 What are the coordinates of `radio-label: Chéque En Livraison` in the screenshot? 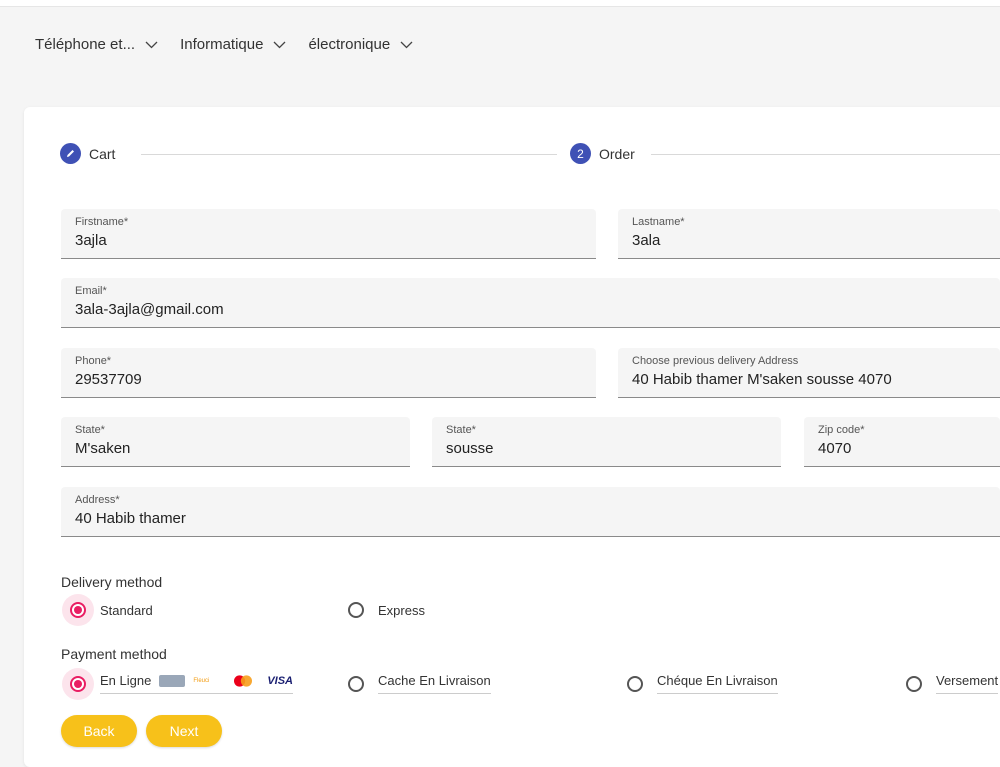 It's located at (717, 683).